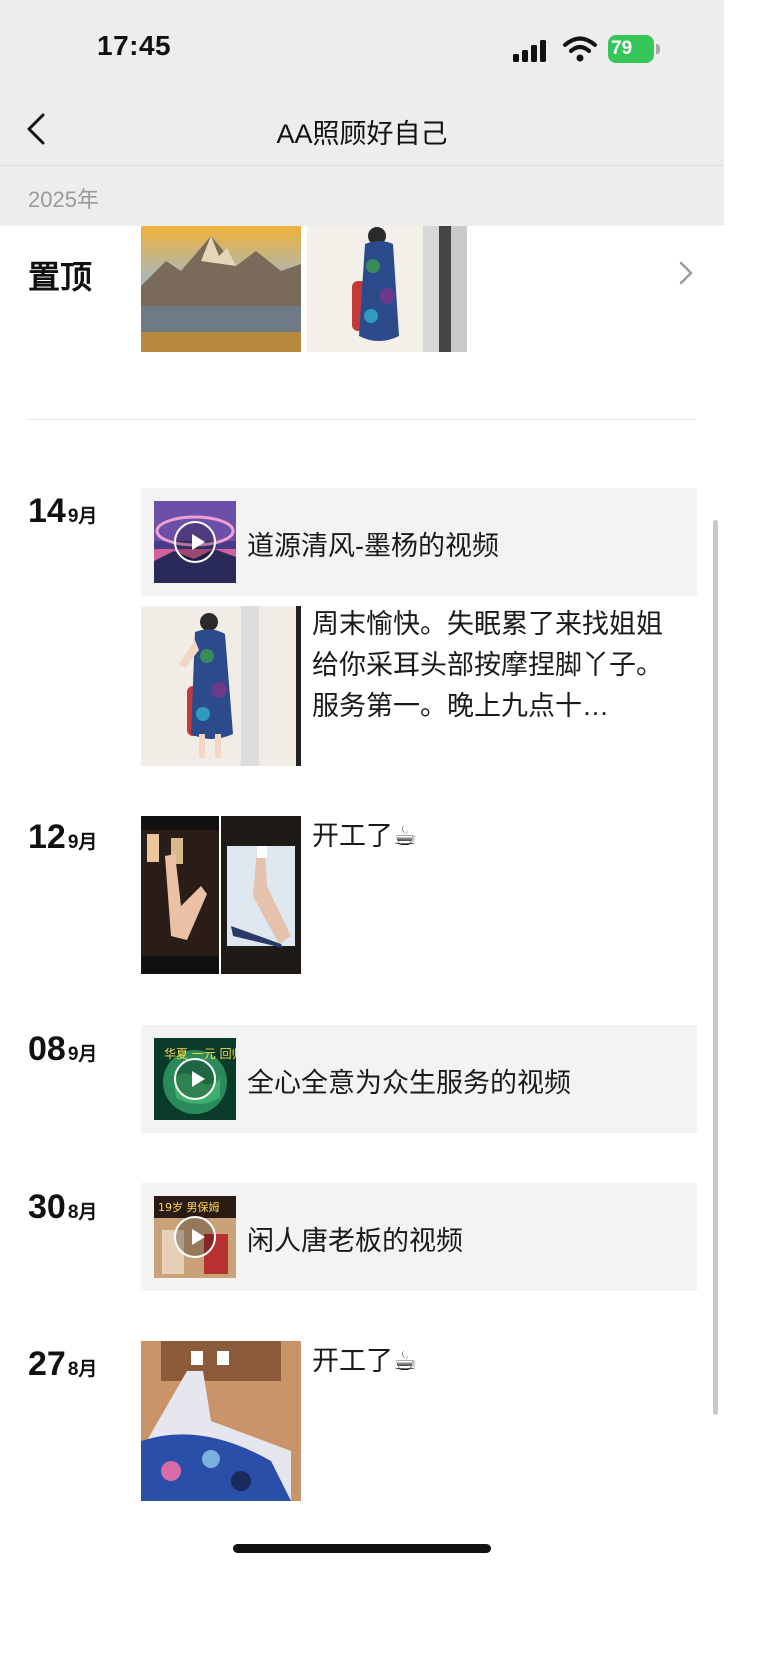 Image resolution: width=768 pixels, height=1664 pixels. Describe the element at coordinates (63, 1207) in the screenshot. I see `date-label: 30 8月` at that location.